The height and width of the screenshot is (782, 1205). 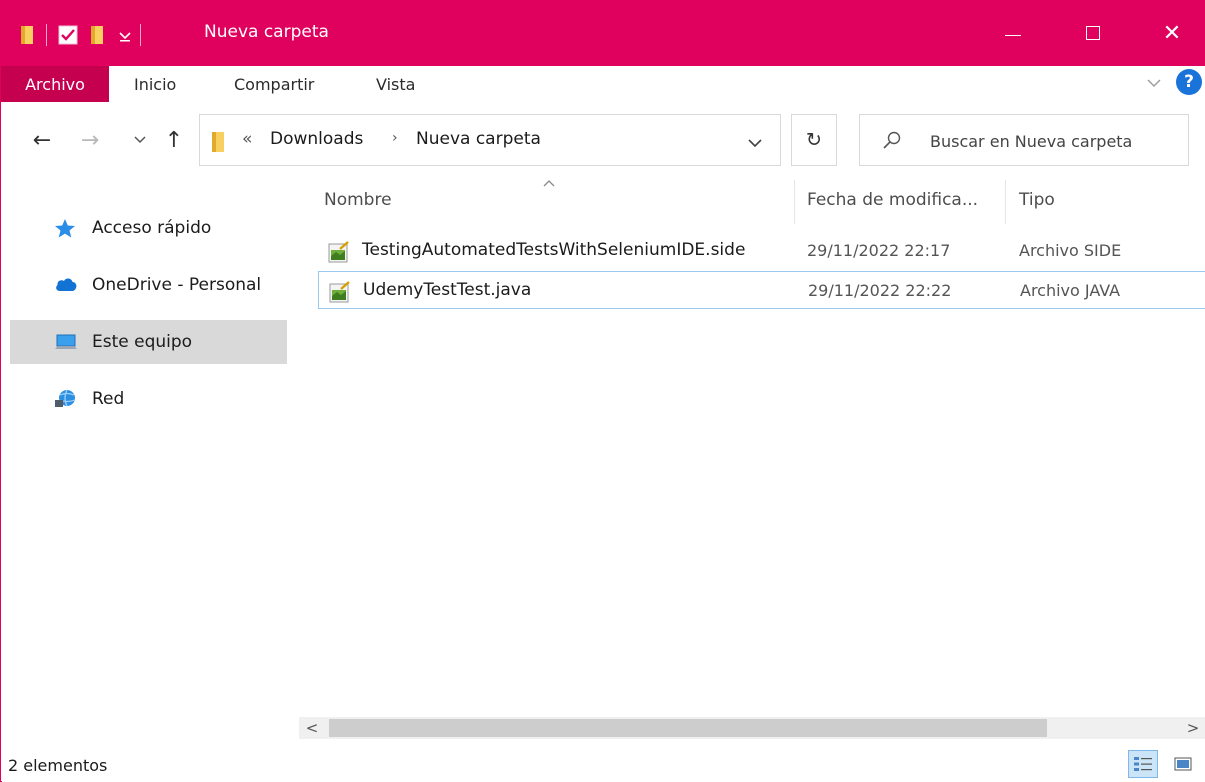 I want to click on sidebar-item-este-equipo: Este equipo, so click(x=148, y=342).